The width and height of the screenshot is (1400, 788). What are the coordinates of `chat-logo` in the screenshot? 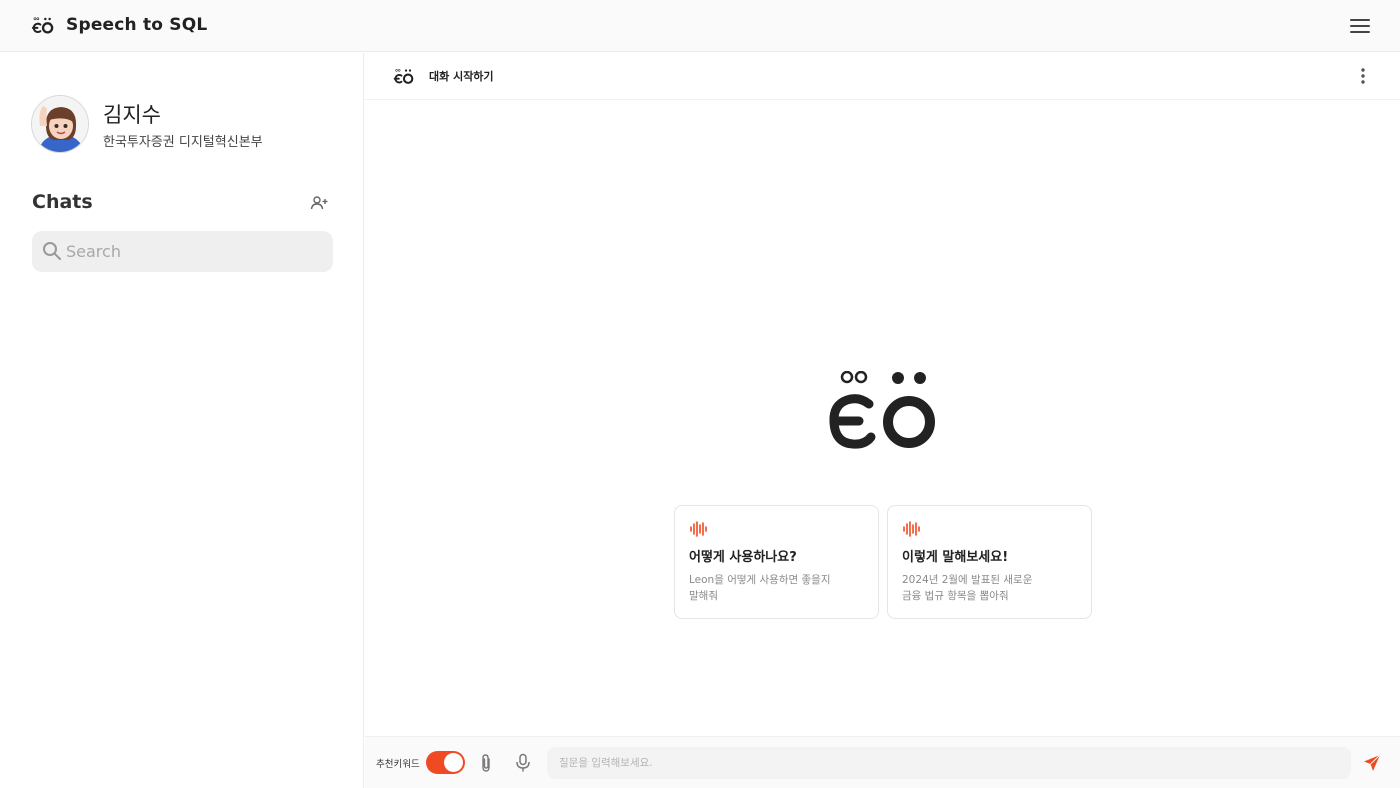 It's located at (403, 76).